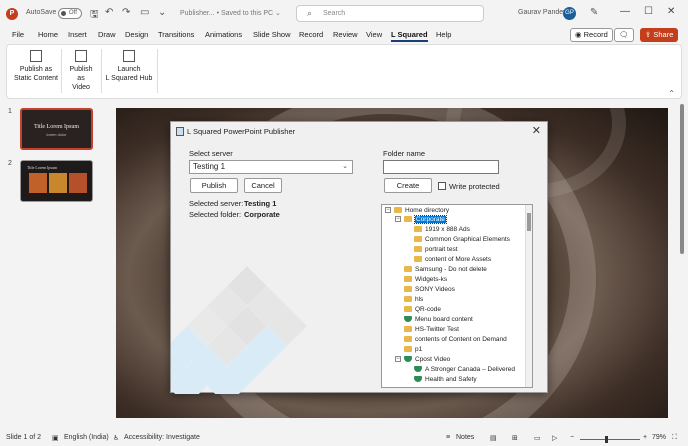 The image size is (688, 446). Describe the element at coordinates (610, 439) in the screenshot. I see `zoom-slider` at that location.